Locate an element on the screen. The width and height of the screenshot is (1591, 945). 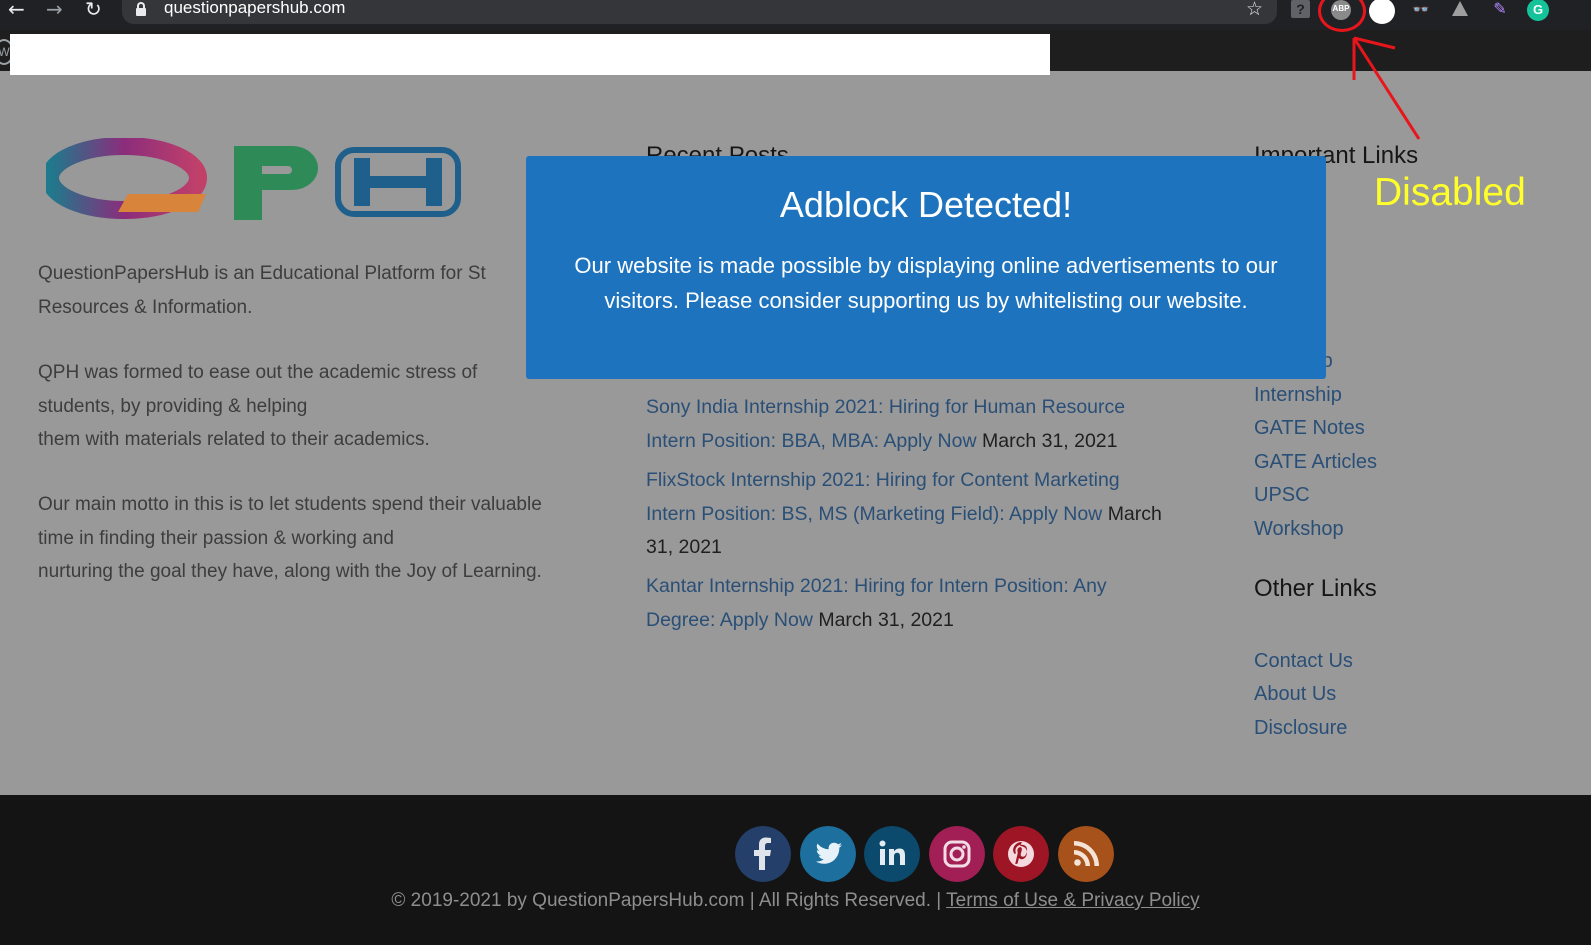
linkedin-icon is located at coordinates (892, 854).